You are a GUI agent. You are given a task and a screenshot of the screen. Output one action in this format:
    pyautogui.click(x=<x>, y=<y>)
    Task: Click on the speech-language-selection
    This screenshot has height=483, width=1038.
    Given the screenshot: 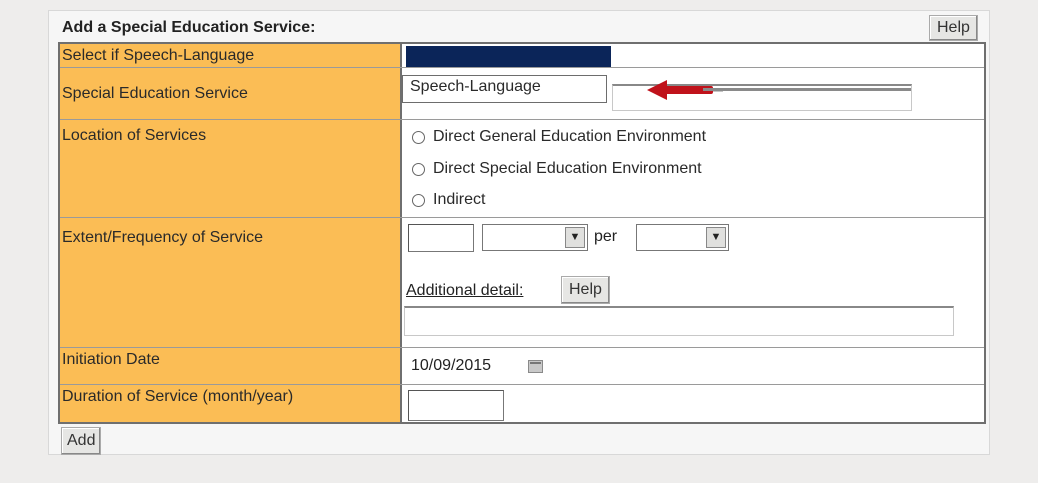 What is the action you would take?
    pyautogui.click(x=508, y=56)
    